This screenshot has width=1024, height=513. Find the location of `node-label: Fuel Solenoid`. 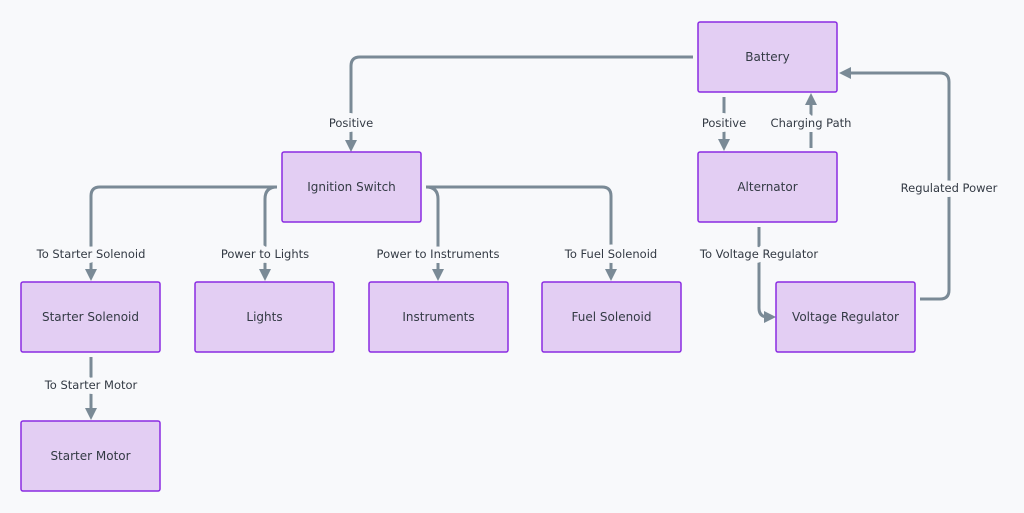

node-label: Fuel Solenoid is located at coordinates (612, 317).